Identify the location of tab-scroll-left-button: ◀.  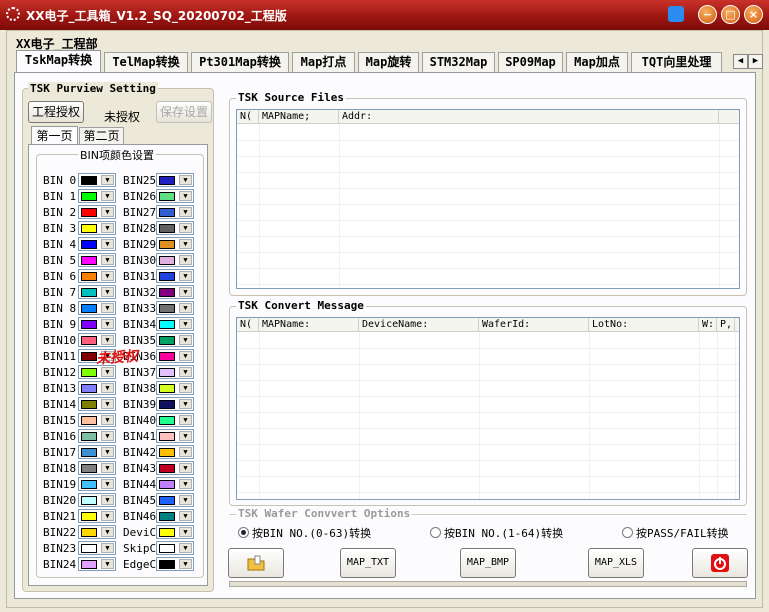
(740, 61).